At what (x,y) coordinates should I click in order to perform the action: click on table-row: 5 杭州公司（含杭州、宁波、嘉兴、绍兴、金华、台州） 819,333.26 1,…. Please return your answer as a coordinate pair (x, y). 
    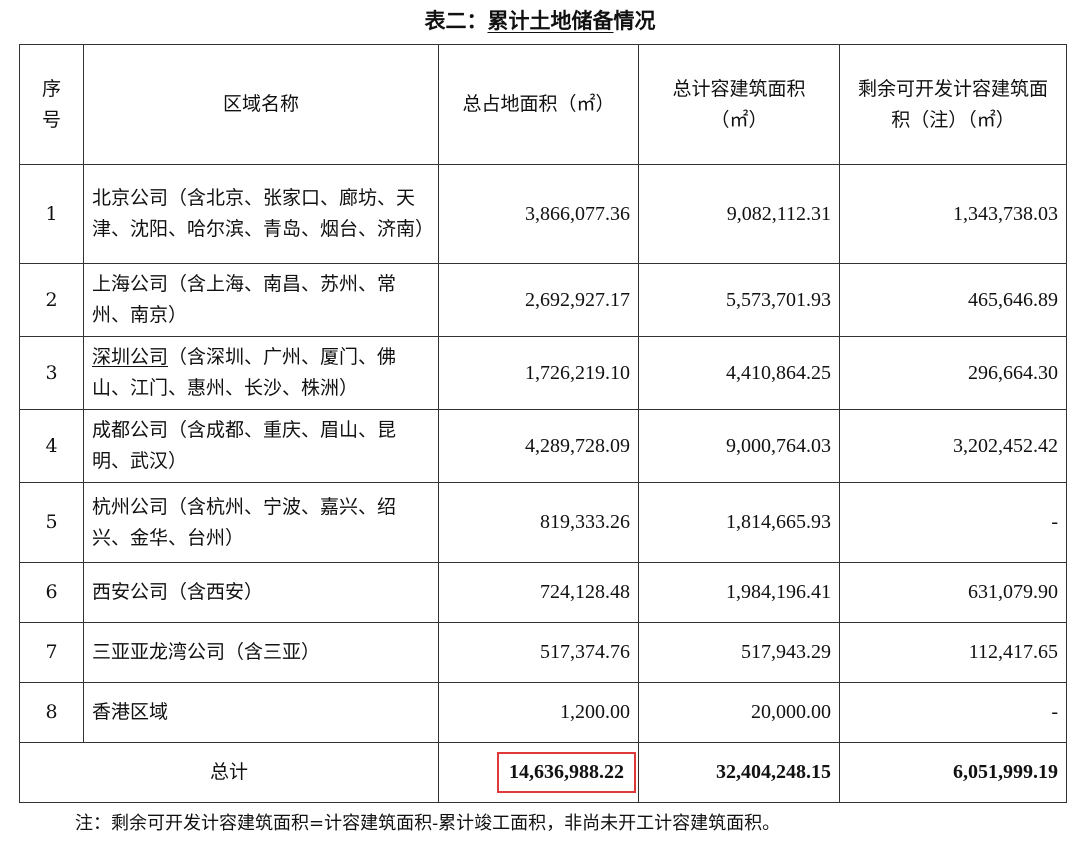
    Looking at the image, I should click on (543, 522).